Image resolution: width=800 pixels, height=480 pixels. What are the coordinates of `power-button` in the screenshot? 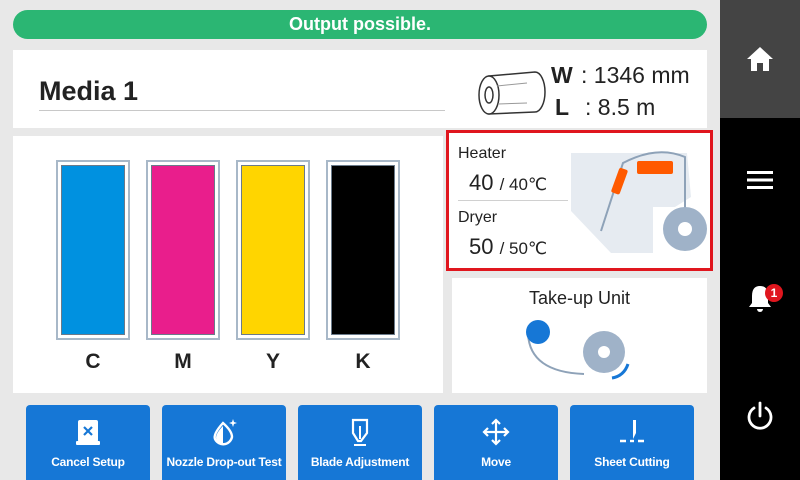 It's located at (760, 416).